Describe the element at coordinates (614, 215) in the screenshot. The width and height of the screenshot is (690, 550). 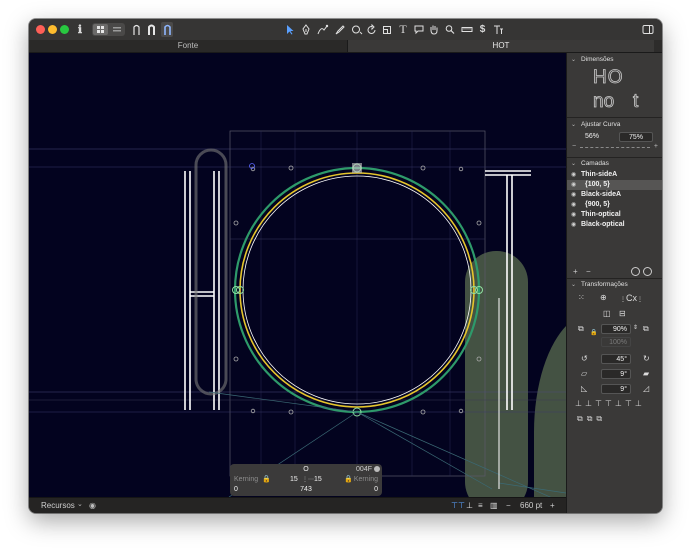
I see `layer-item: ◉ Thin-optical` at that location.